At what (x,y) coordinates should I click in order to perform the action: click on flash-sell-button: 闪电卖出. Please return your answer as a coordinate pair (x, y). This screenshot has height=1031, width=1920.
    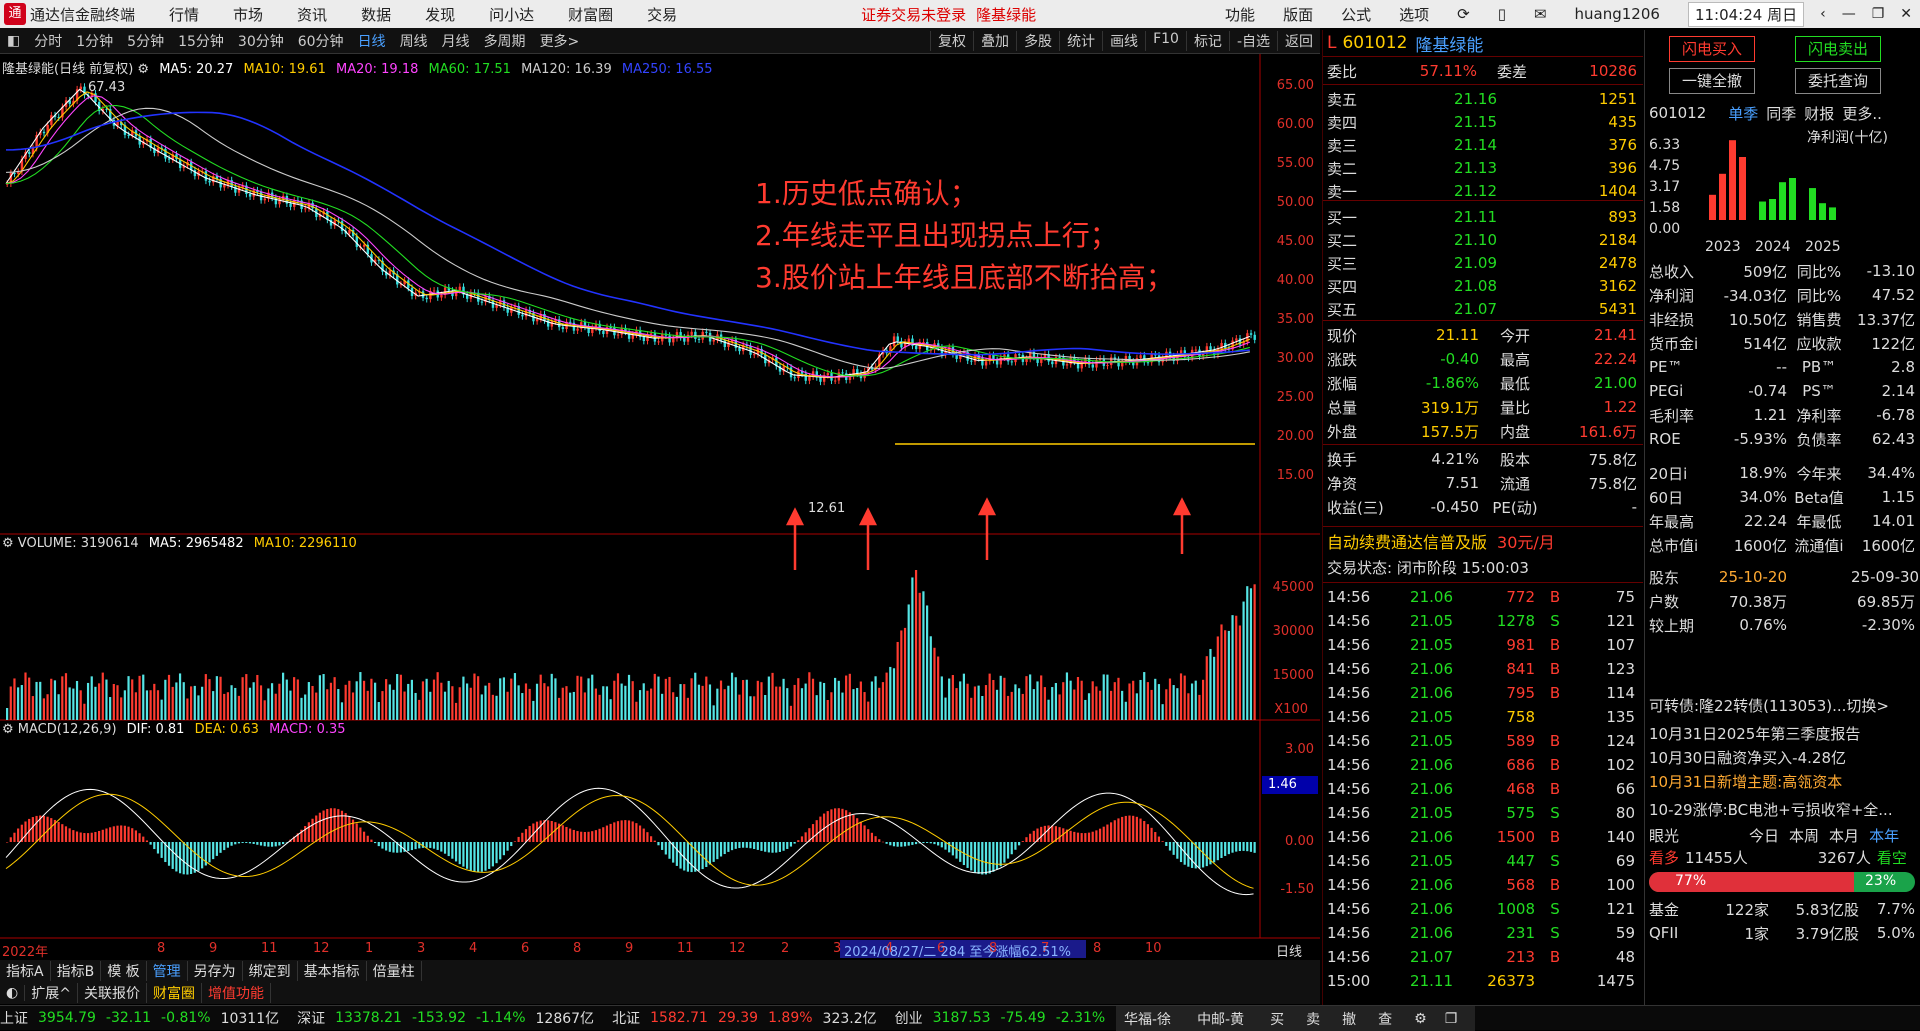
    Looking at the image, I should click on (1838, 49).